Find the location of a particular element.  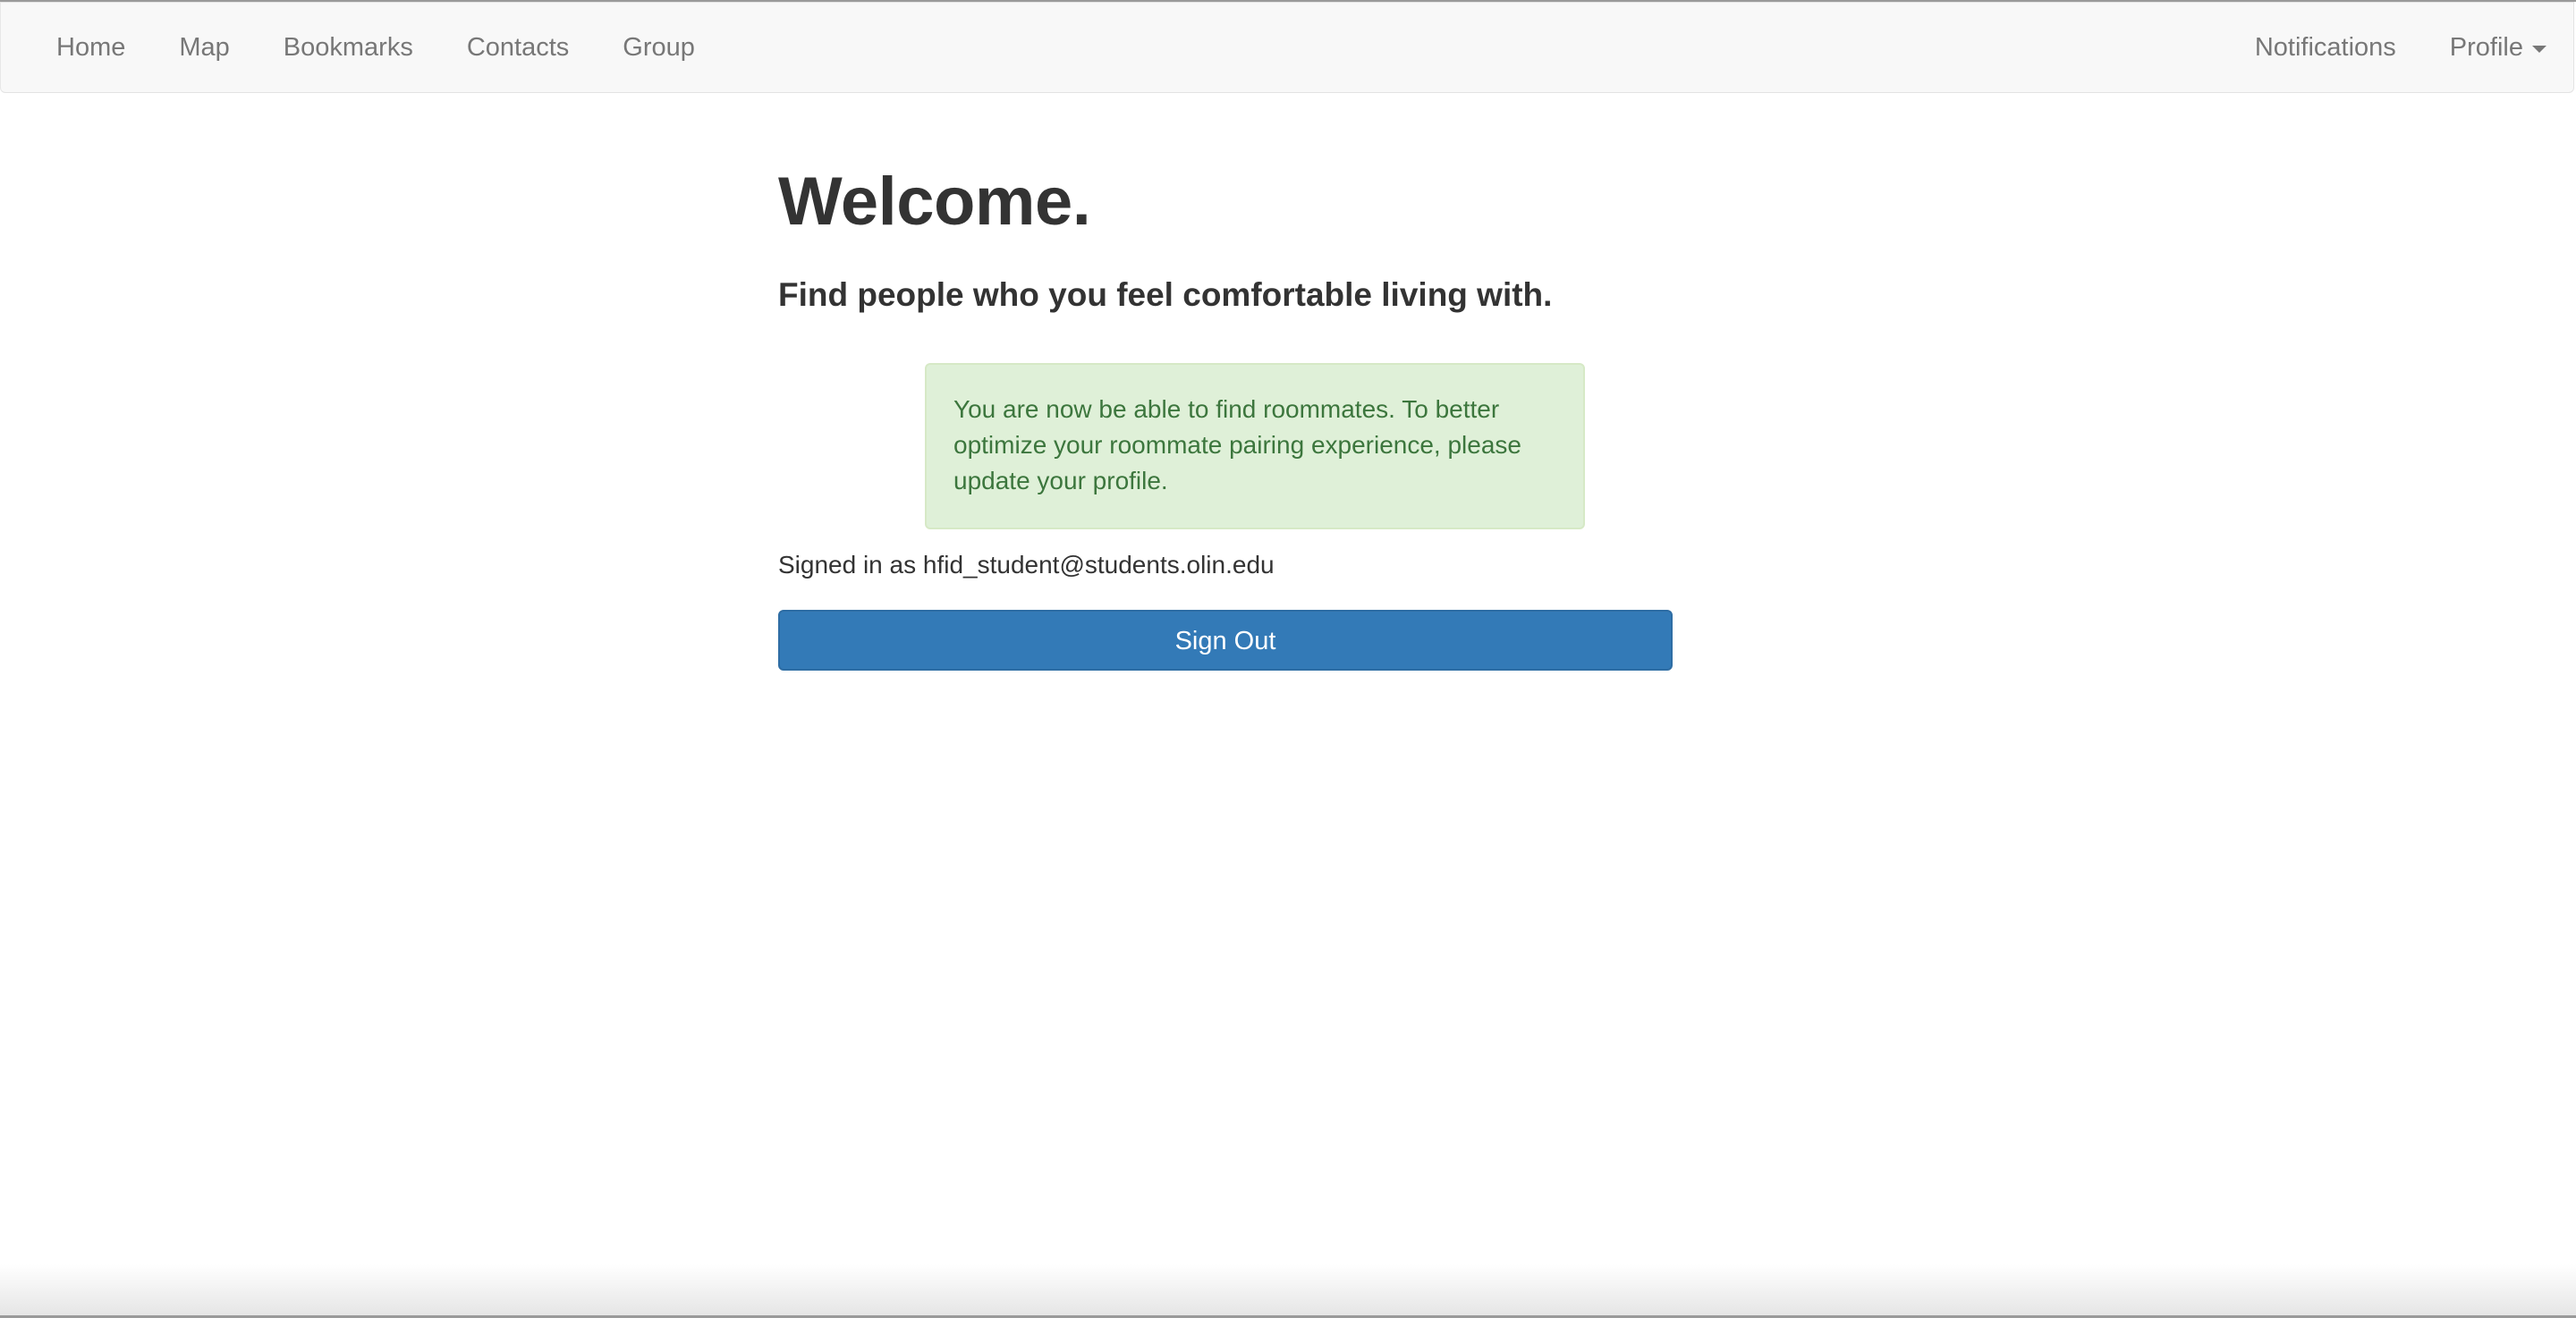

nav-bookmarks-link: Bookmarks is located at coordinates (348, 48).